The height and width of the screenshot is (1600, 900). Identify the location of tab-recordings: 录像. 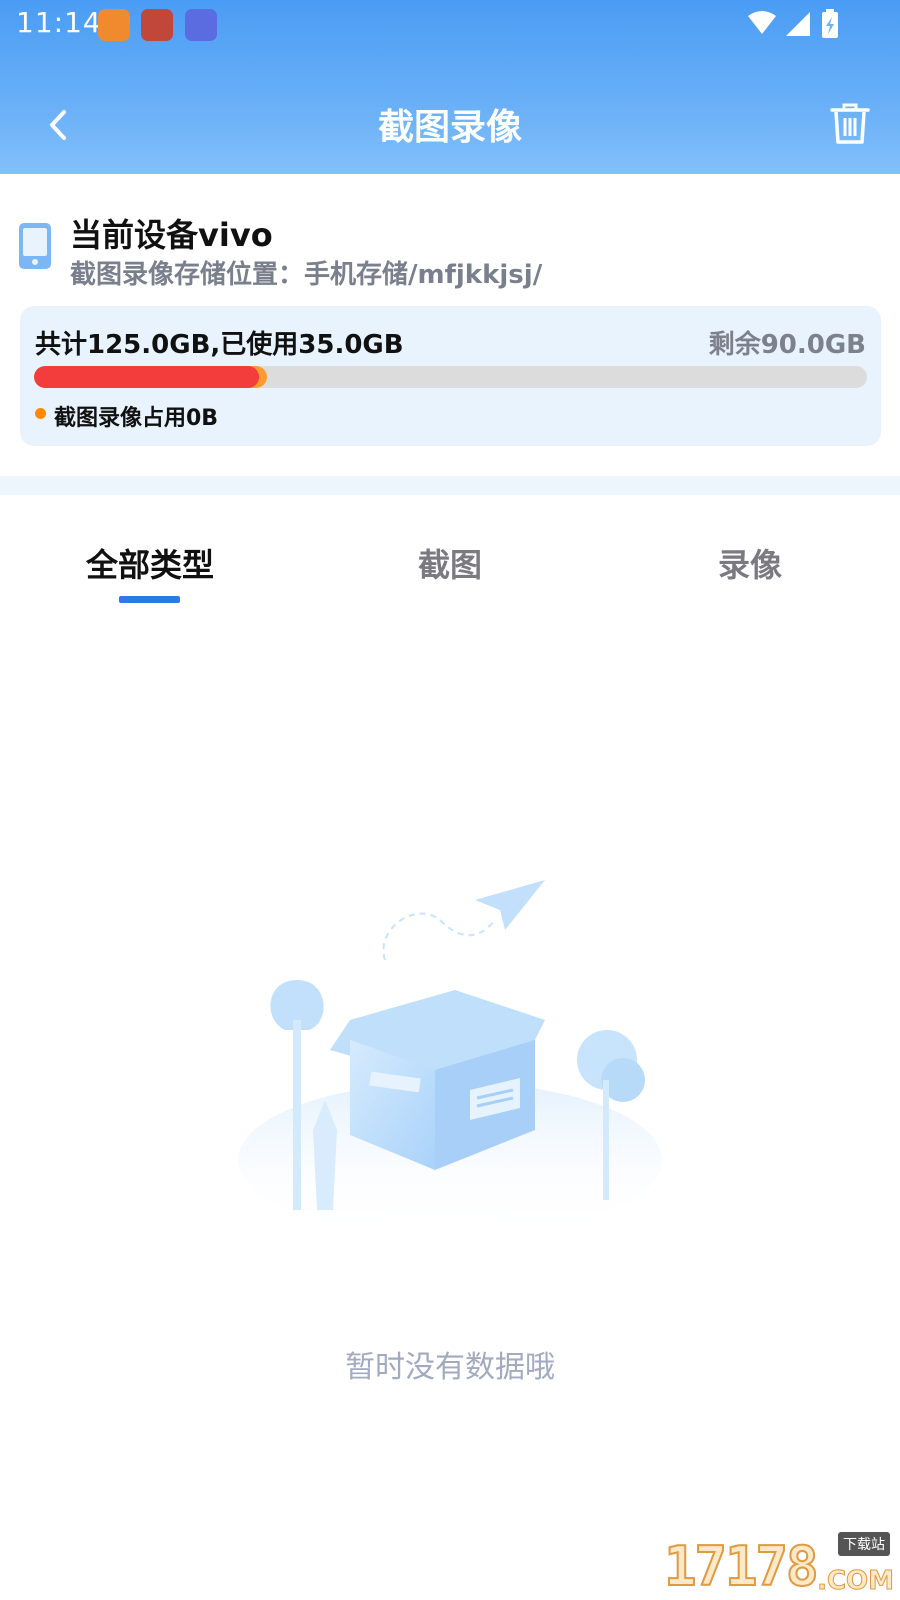
(750, 563).